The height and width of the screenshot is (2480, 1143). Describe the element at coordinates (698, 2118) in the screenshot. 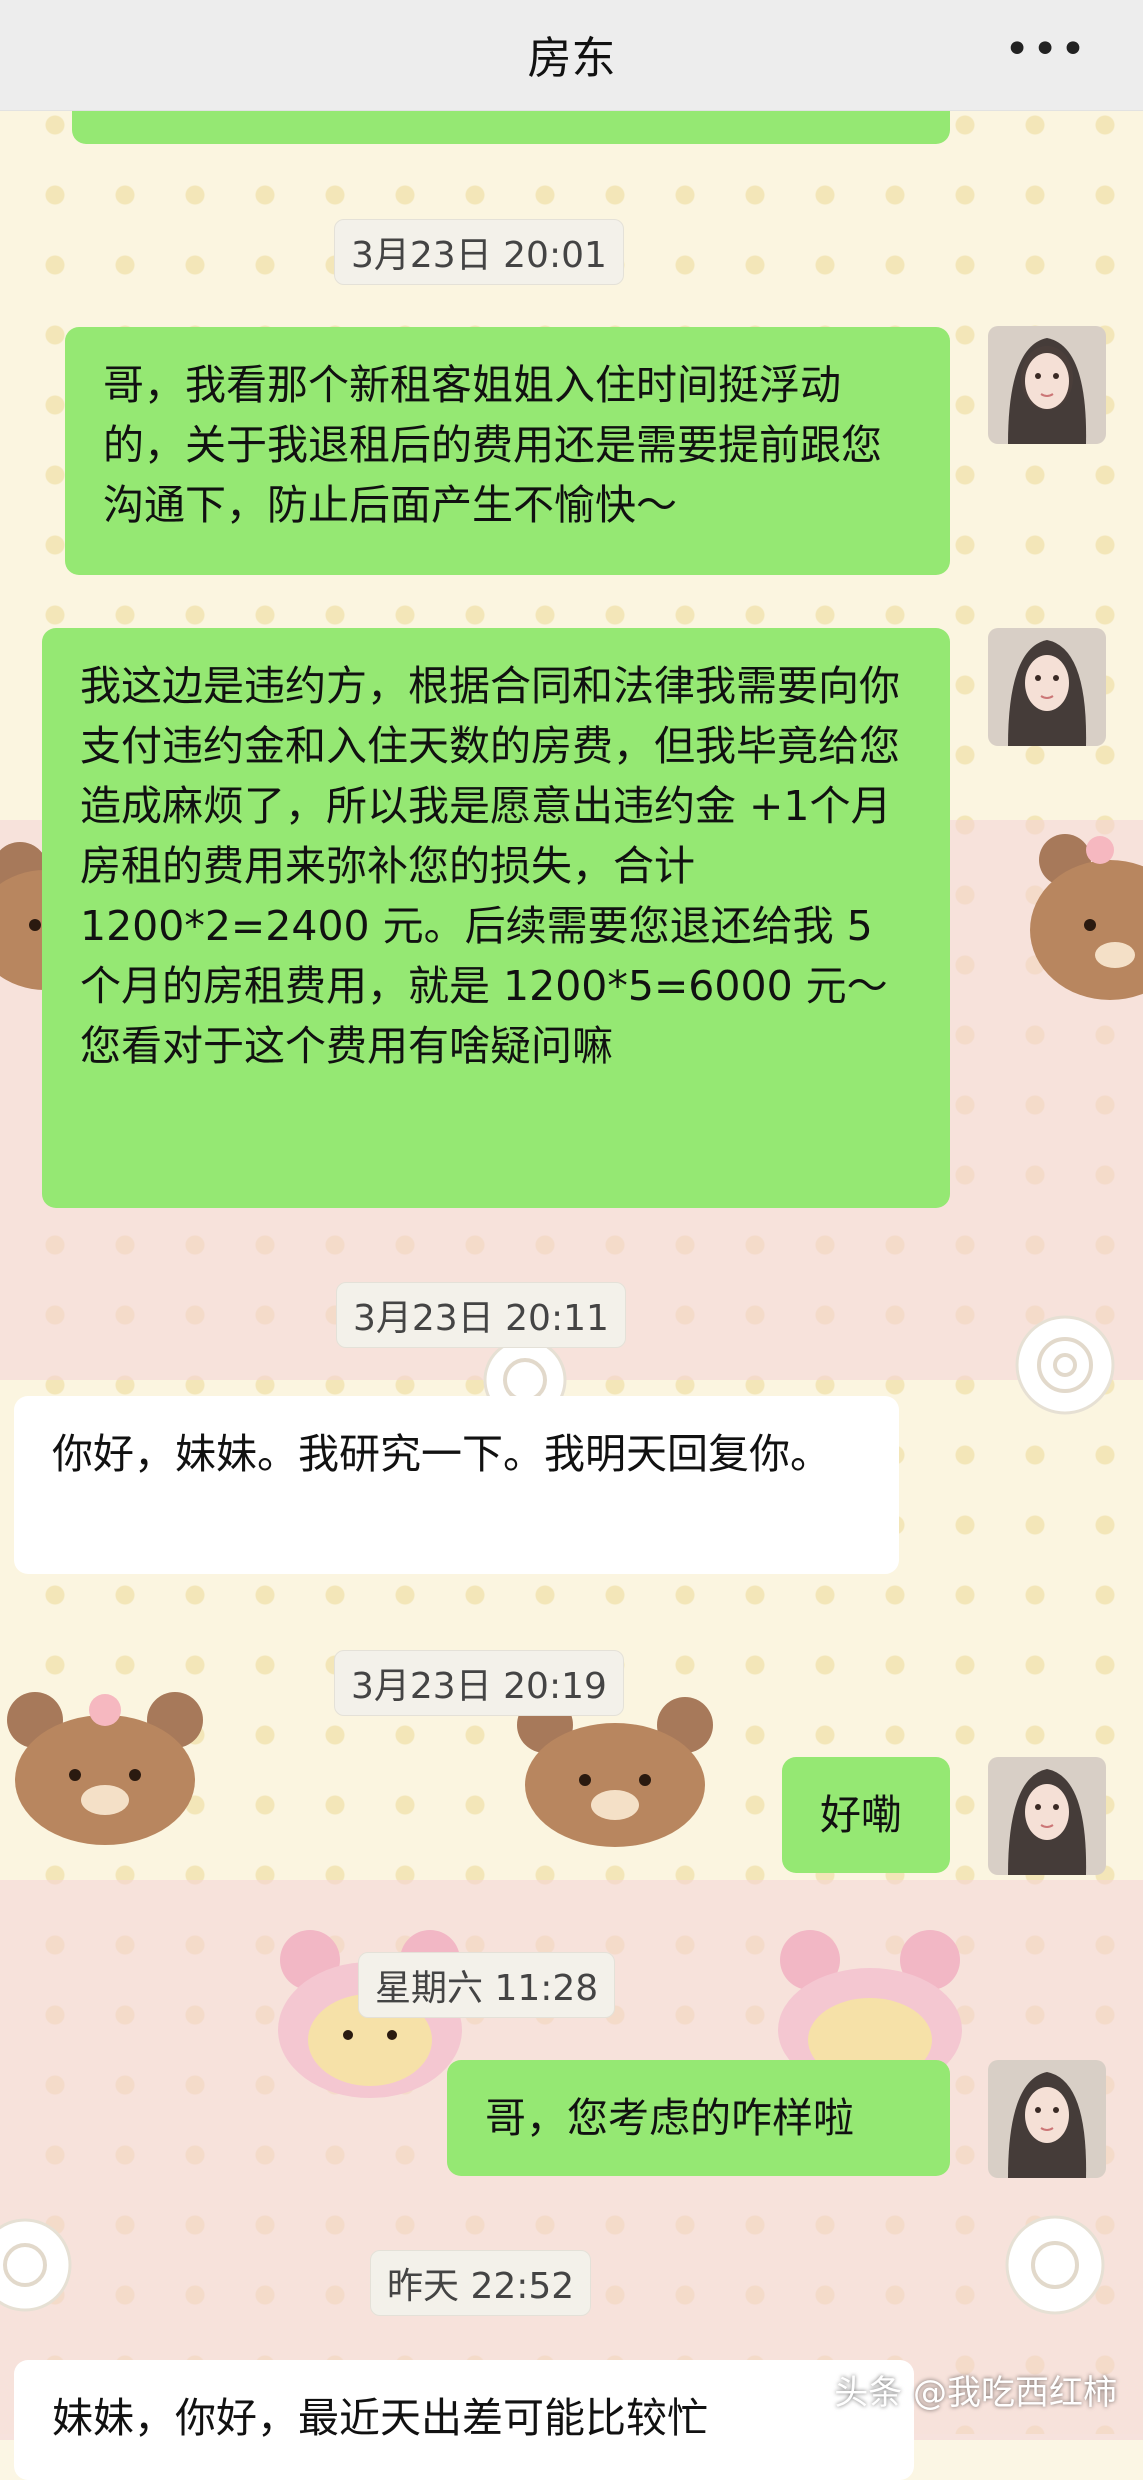

I see `sent-message-bubble: 哥，您考虑的咋样啦` at that location.